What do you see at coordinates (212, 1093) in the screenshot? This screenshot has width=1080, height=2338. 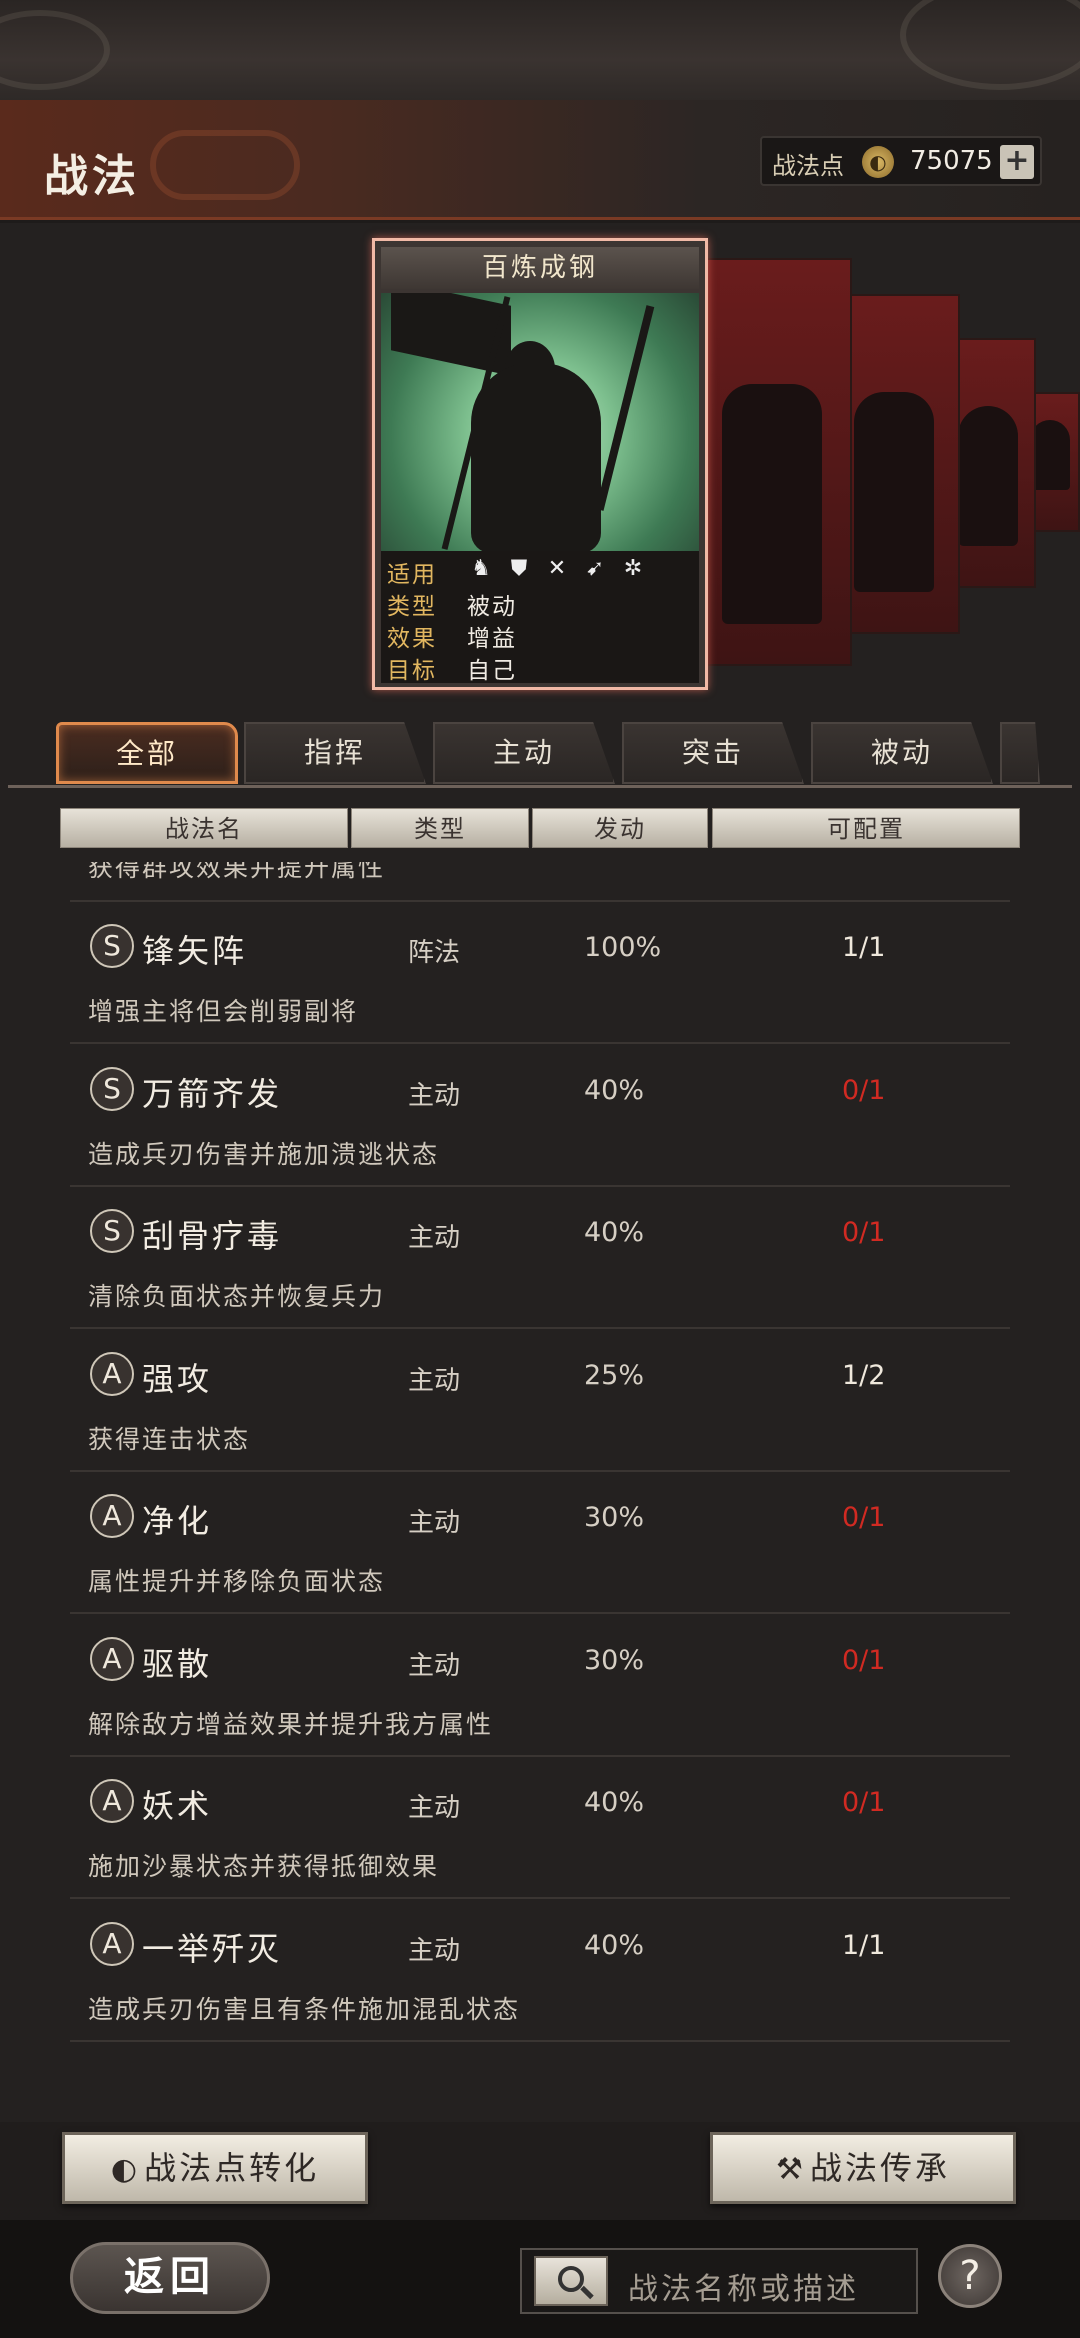 I see `tactic-name: 万箭齐发` at bounding box center [212, 1093].